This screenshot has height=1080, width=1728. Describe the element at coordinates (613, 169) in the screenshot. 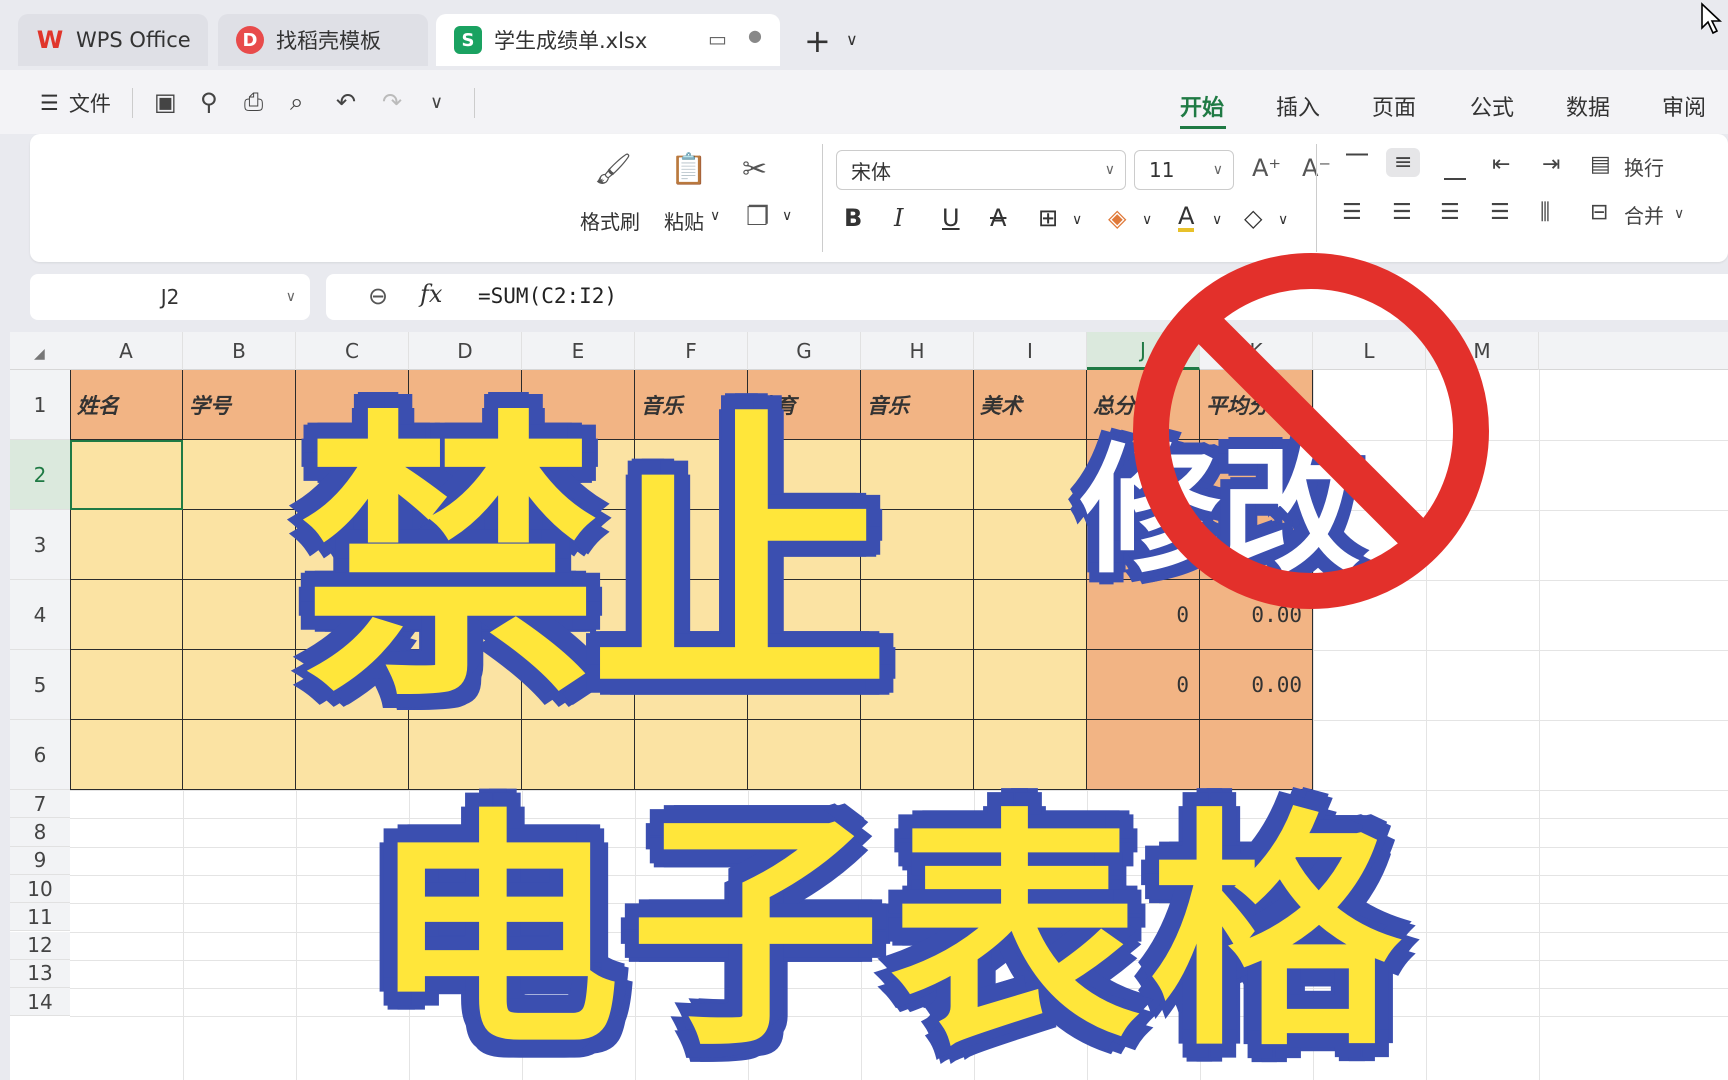

I see `format-painter-icon: 🖌` at that location.